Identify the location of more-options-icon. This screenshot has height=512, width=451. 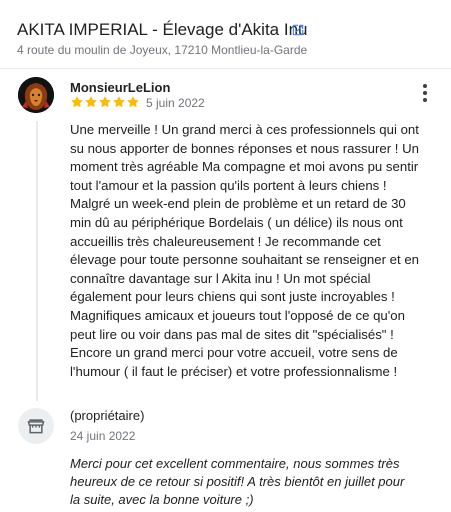
(425, 93).